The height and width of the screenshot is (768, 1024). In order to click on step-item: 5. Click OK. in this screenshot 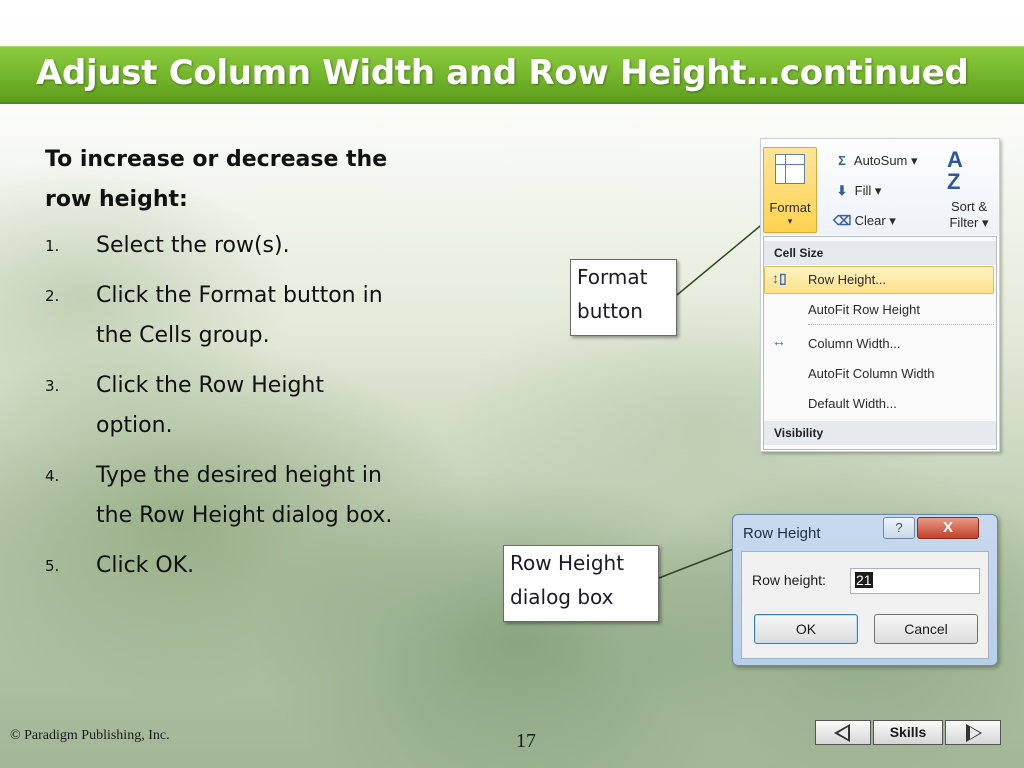, I will do `click(265, 566)`.